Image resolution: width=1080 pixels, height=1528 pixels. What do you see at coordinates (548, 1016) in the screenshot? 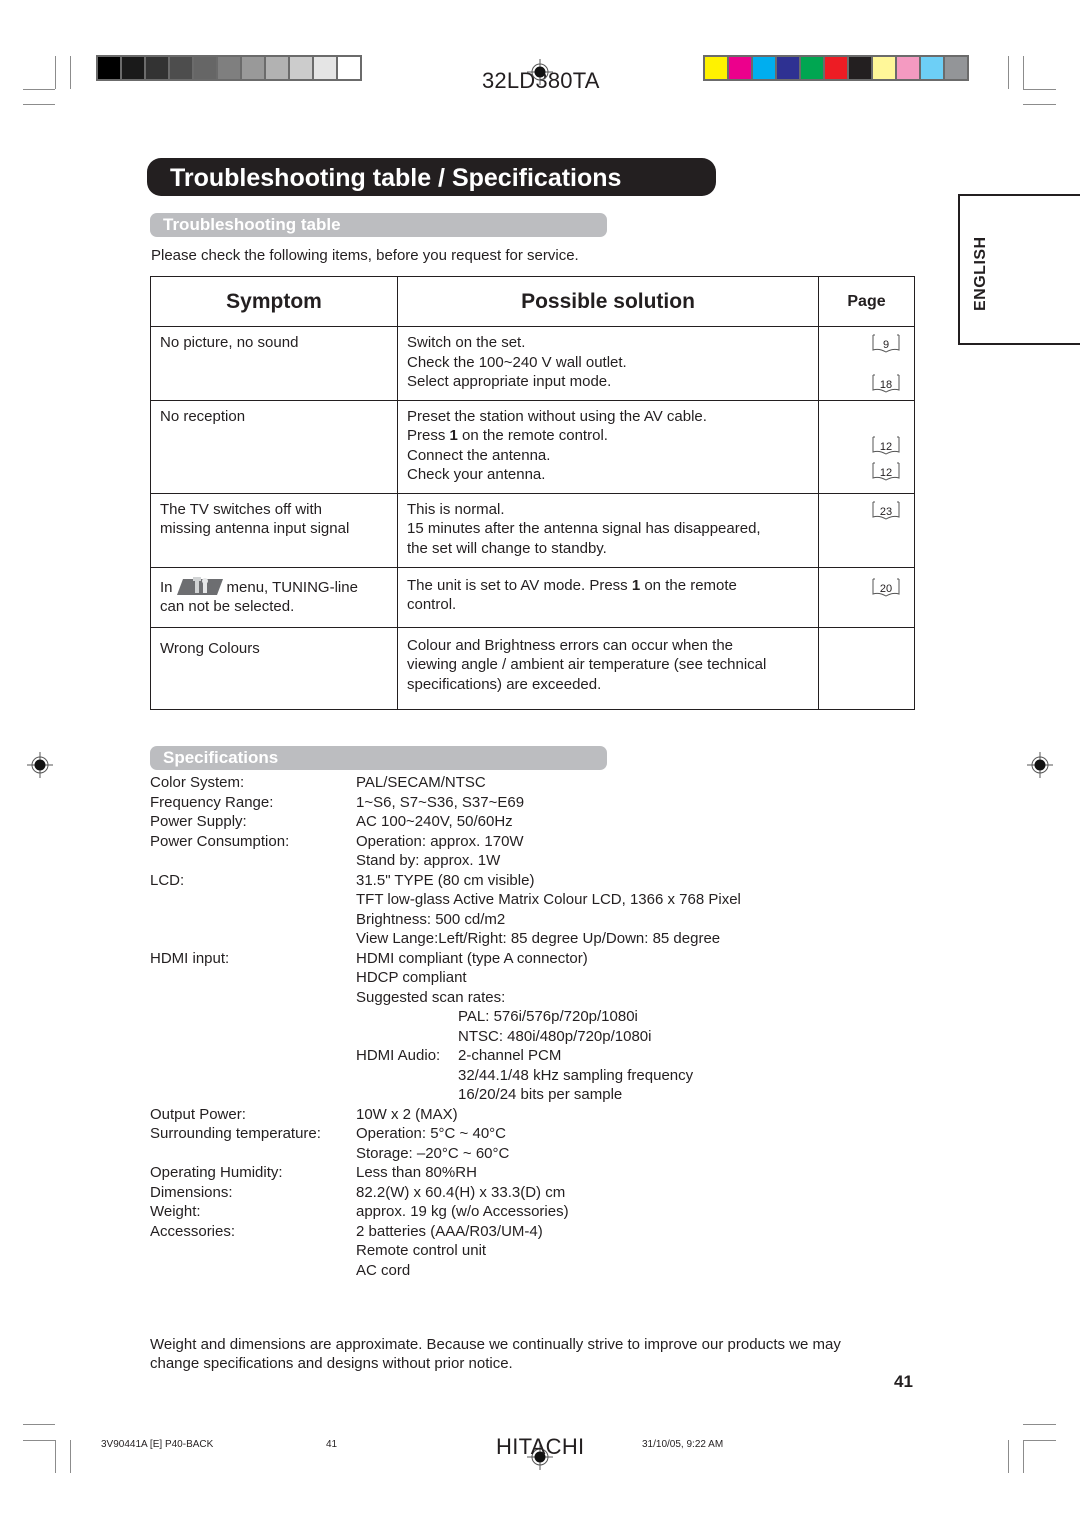
I see `spec-value: PAL: 576i/576p/720p/1080i` at bounding box center [548, 1016].